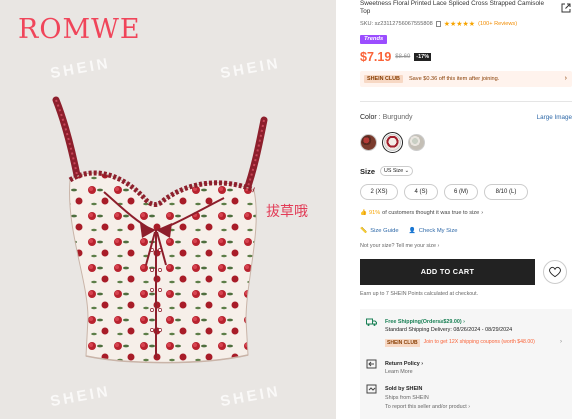 This screenshot has width=576, height=419. I want to click on current-price: $7.19, so click(376, 57).